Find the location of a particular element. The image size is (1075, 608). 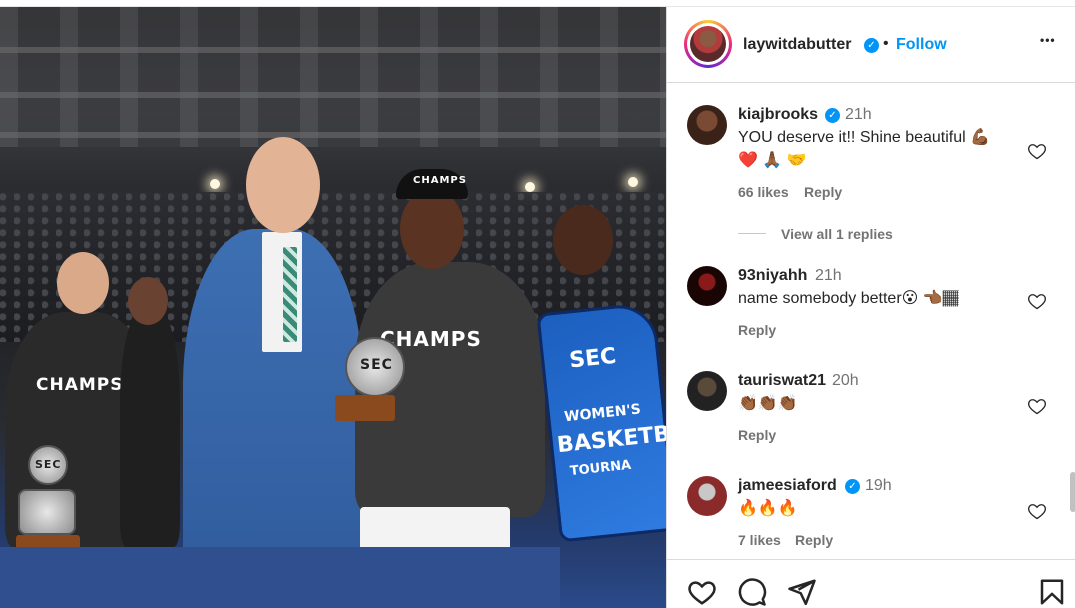

scrollbar-thumb is located at coordinates (1072, 492).